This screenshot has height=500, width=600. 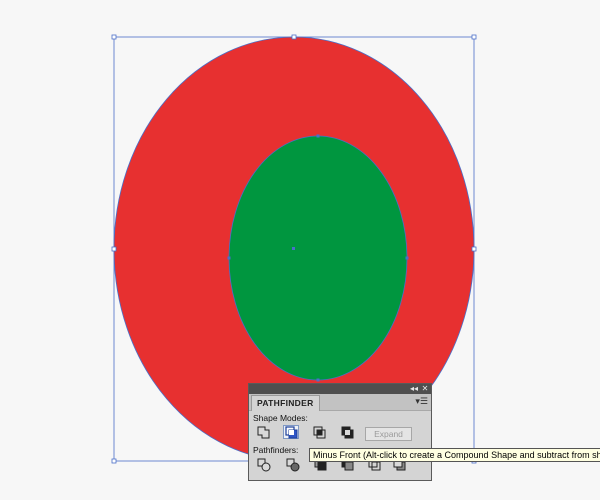 I want to click on divide-icon, so click(x=264, y=465).